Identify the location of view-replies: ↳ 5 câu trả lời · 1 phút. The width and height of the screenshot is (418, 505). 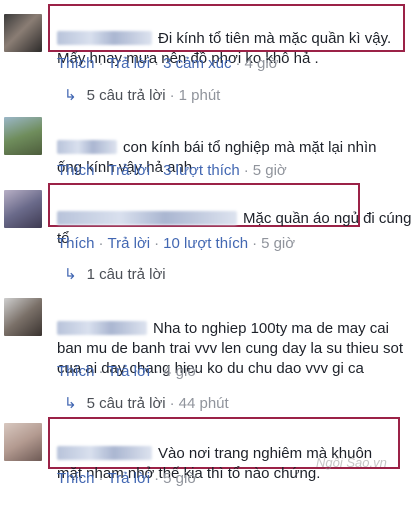
(142, 95).